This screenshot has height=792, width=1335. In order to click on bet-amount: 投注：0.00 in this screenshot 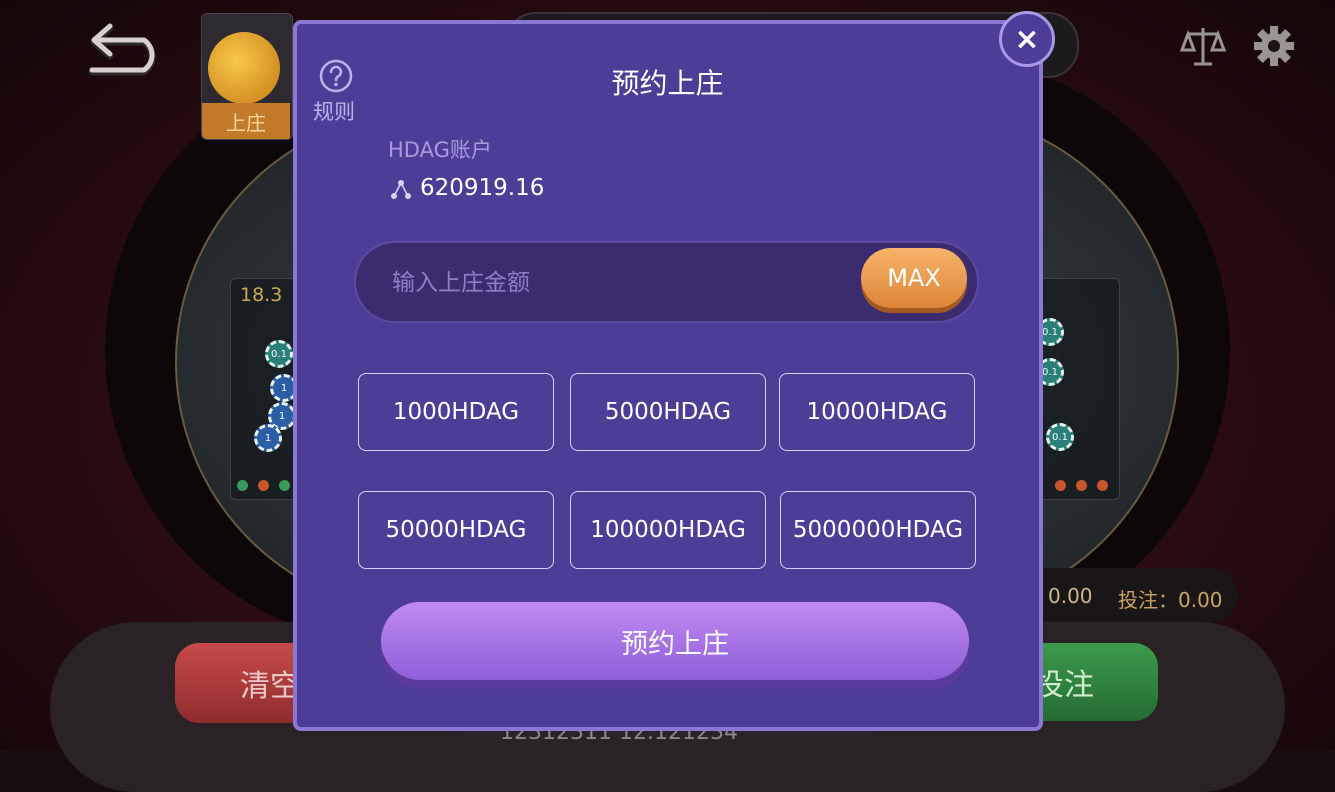, I will do `click(1170, 600)`.